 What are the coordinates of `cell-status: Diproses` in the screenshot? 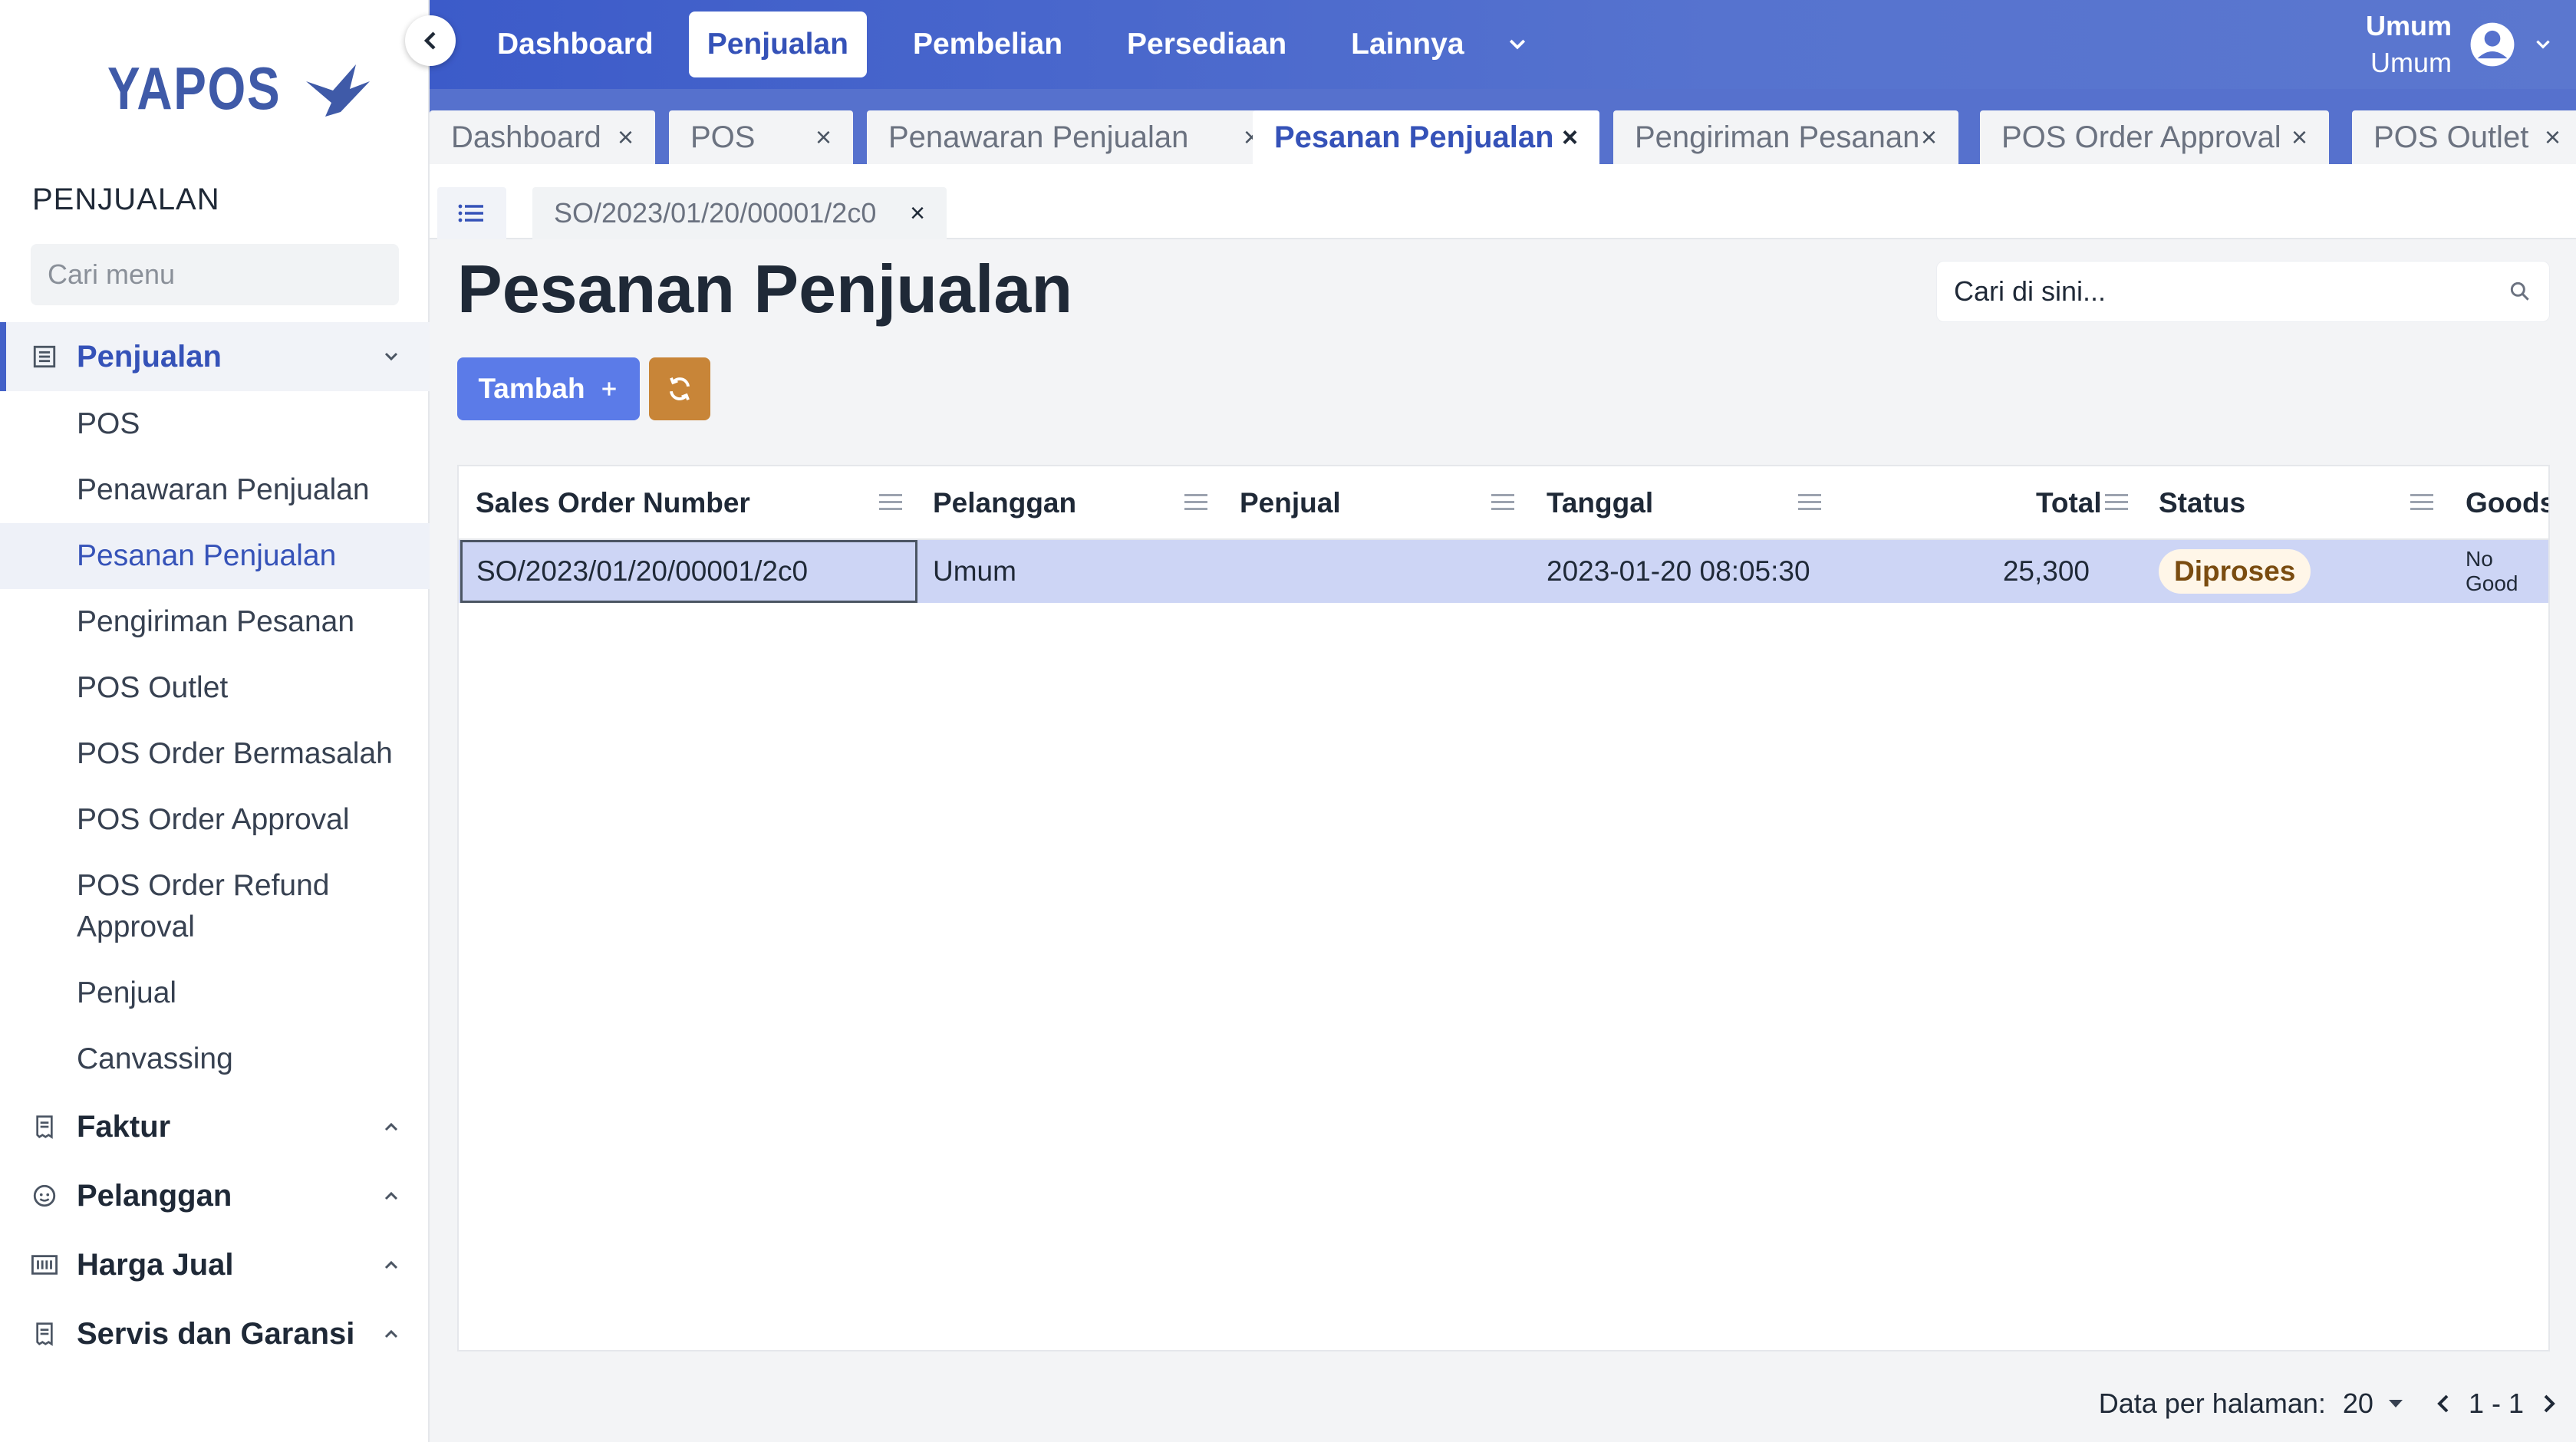 It's located at (2235, 571).